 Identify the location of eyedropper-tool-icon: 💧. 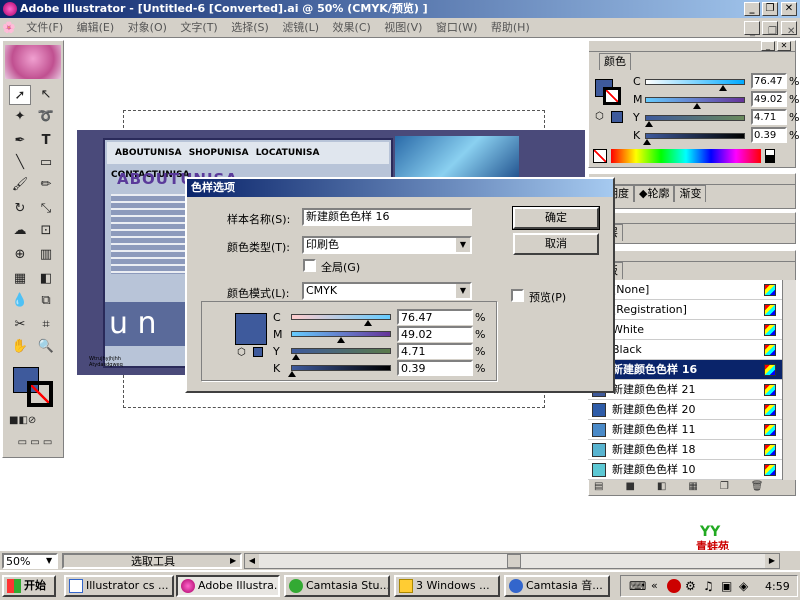
(20, 301).